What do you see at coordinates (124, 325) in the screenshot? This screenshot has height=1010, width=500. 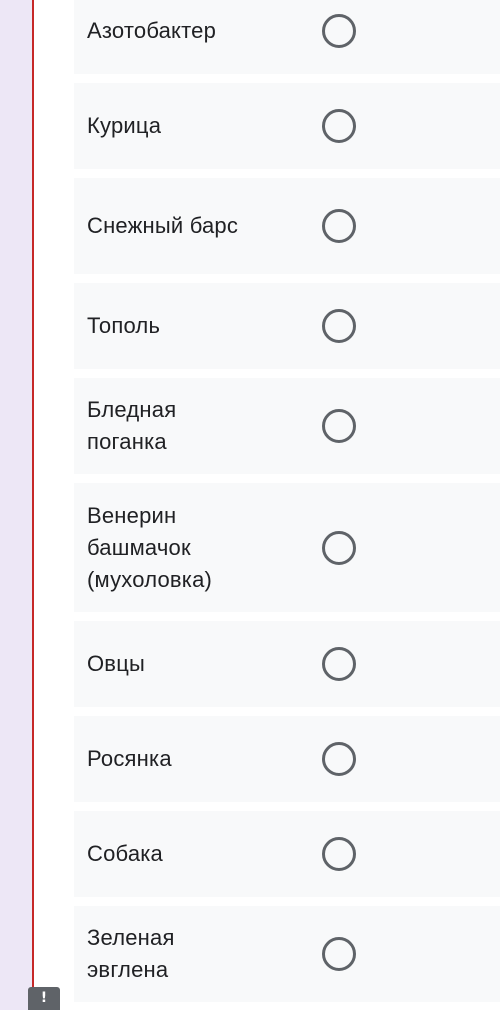 I see `choice-label: Тополь` at bounding box center [124, 325].